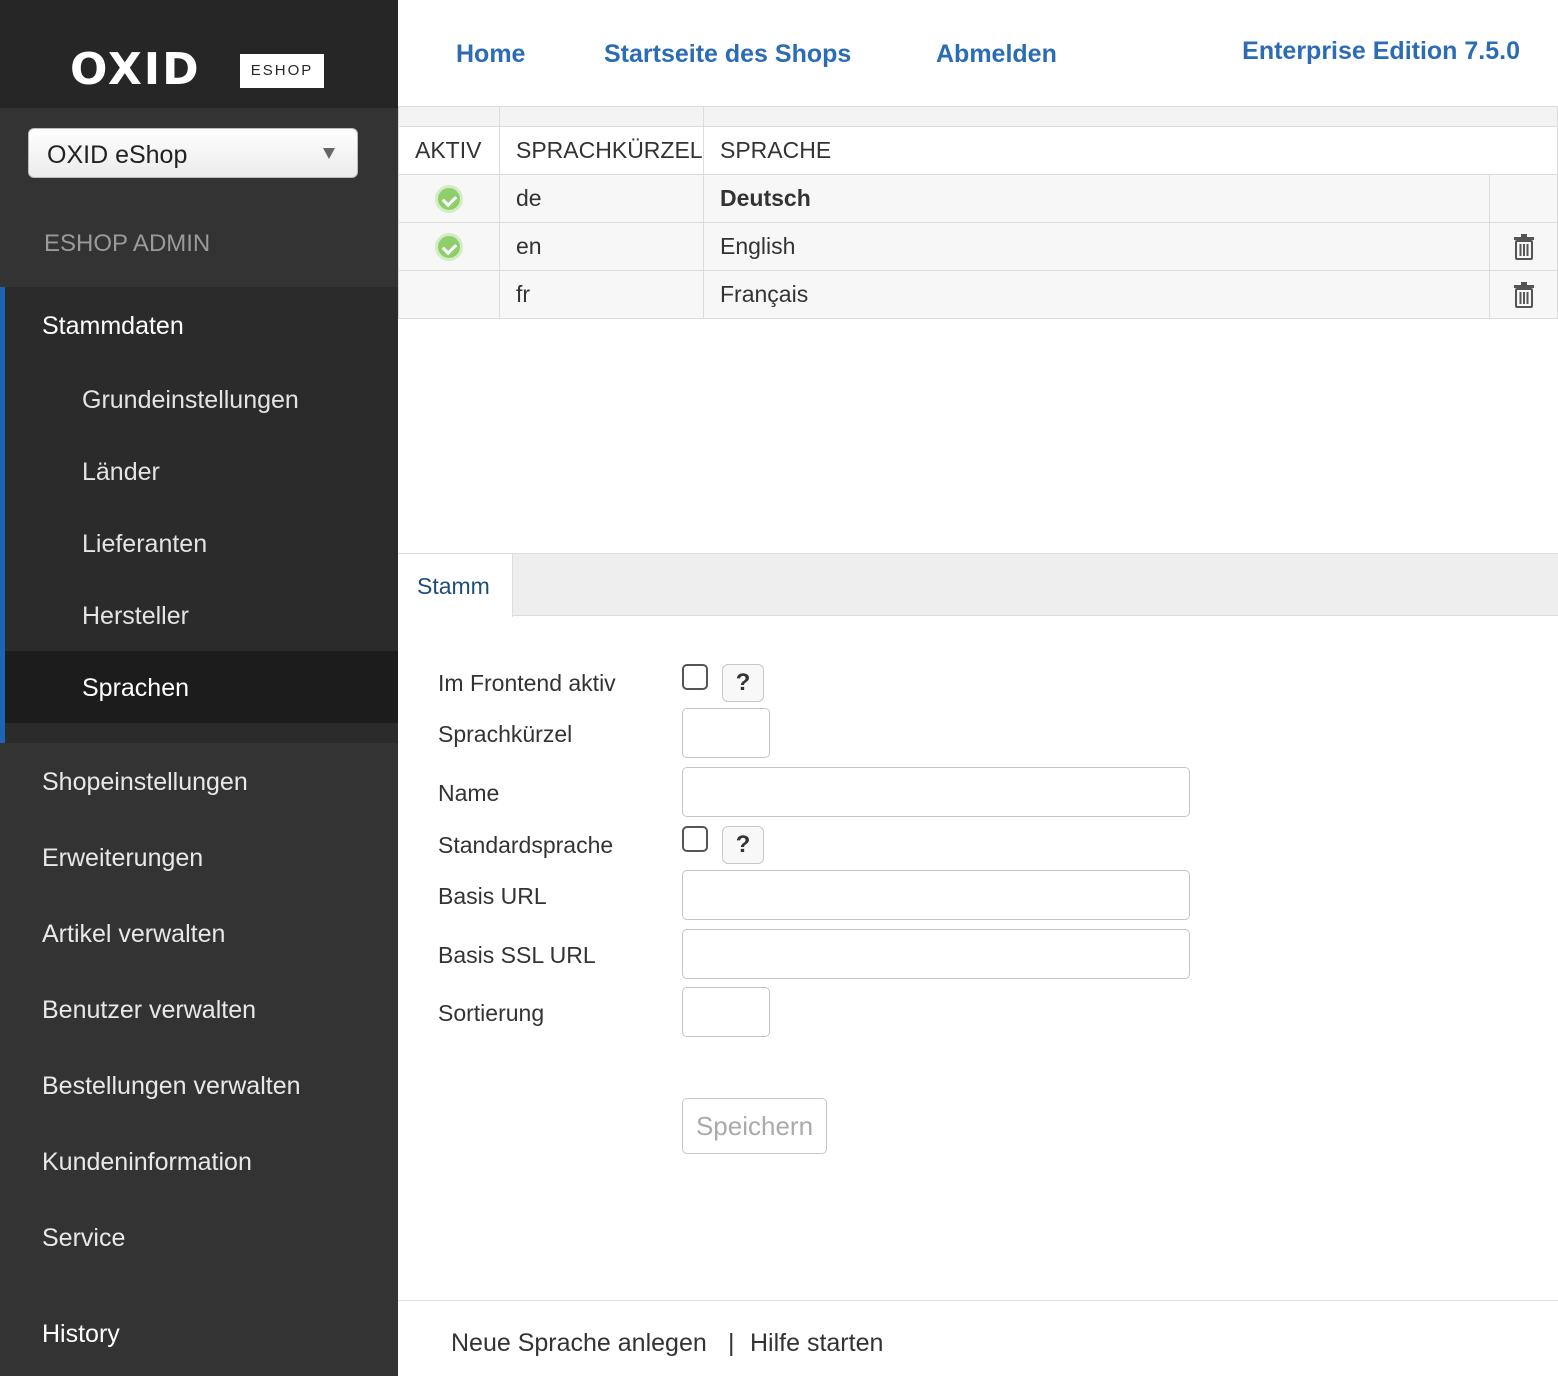 This screenshot has height=1376, width=1558. I want to click on nav-logout-link: Abmelden, so click(996, 54).